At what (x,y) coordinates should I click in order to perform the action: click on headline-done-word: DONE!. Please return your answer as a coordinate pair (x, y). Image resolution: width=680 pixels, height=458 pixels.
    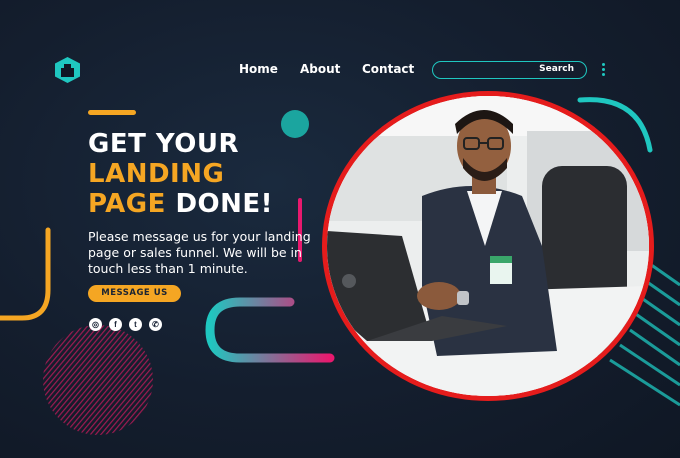
    Looking at the image, I should click on (224, 204).